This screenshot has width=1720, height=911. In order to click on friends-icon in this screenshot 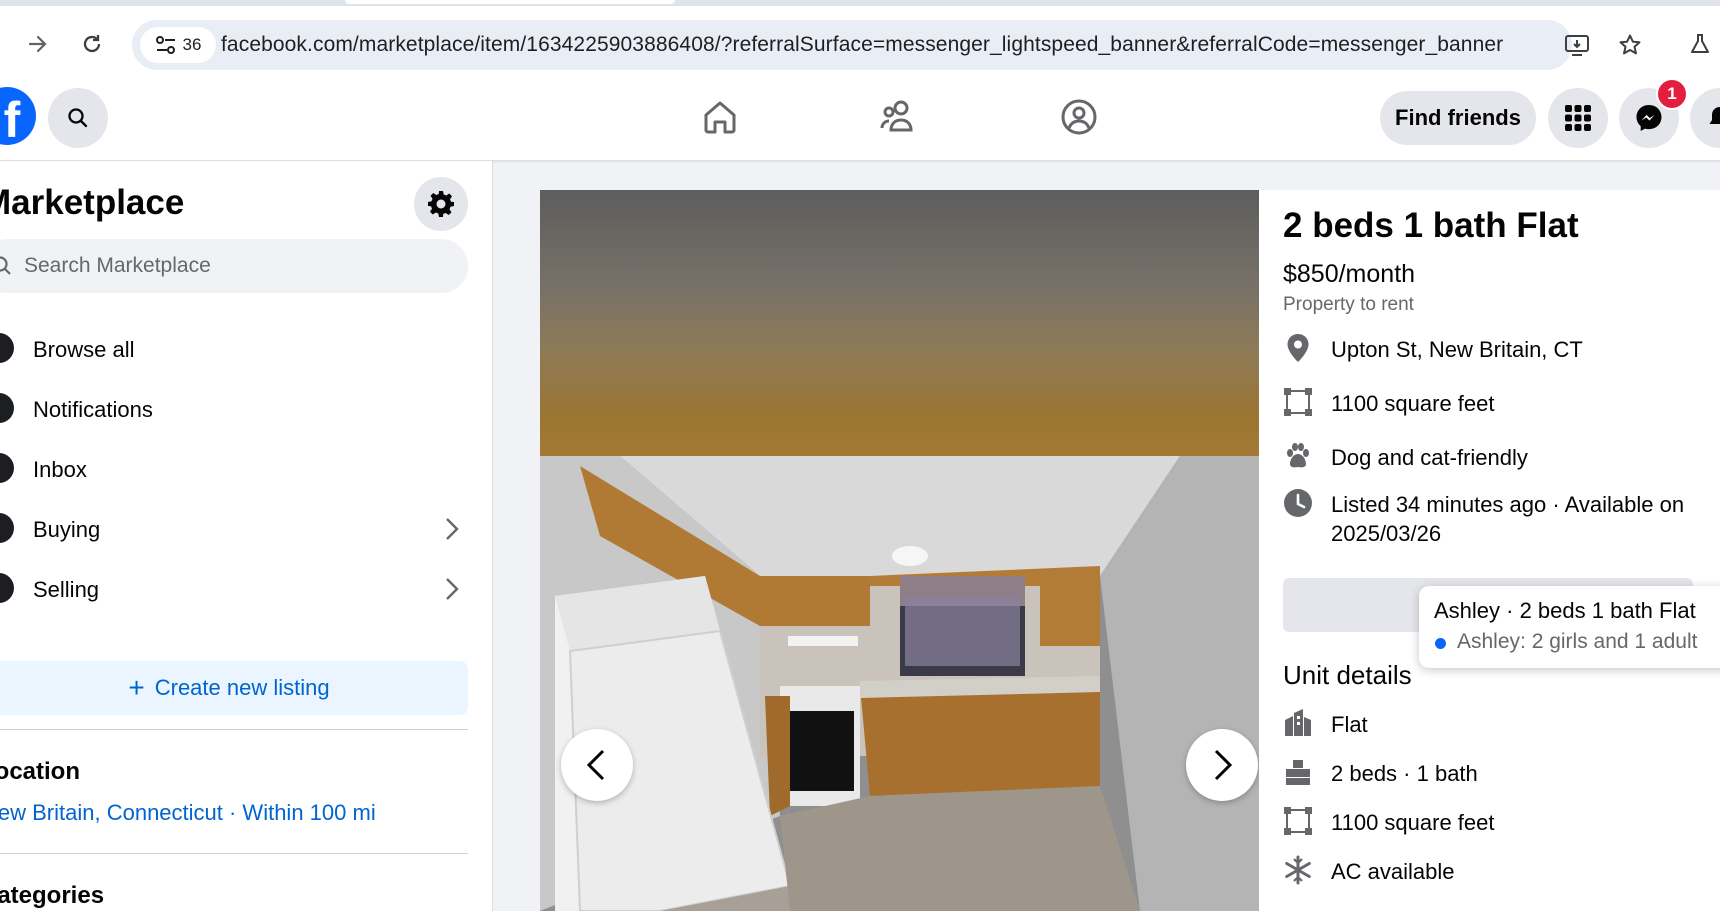, I will do `click(899, 117)`.